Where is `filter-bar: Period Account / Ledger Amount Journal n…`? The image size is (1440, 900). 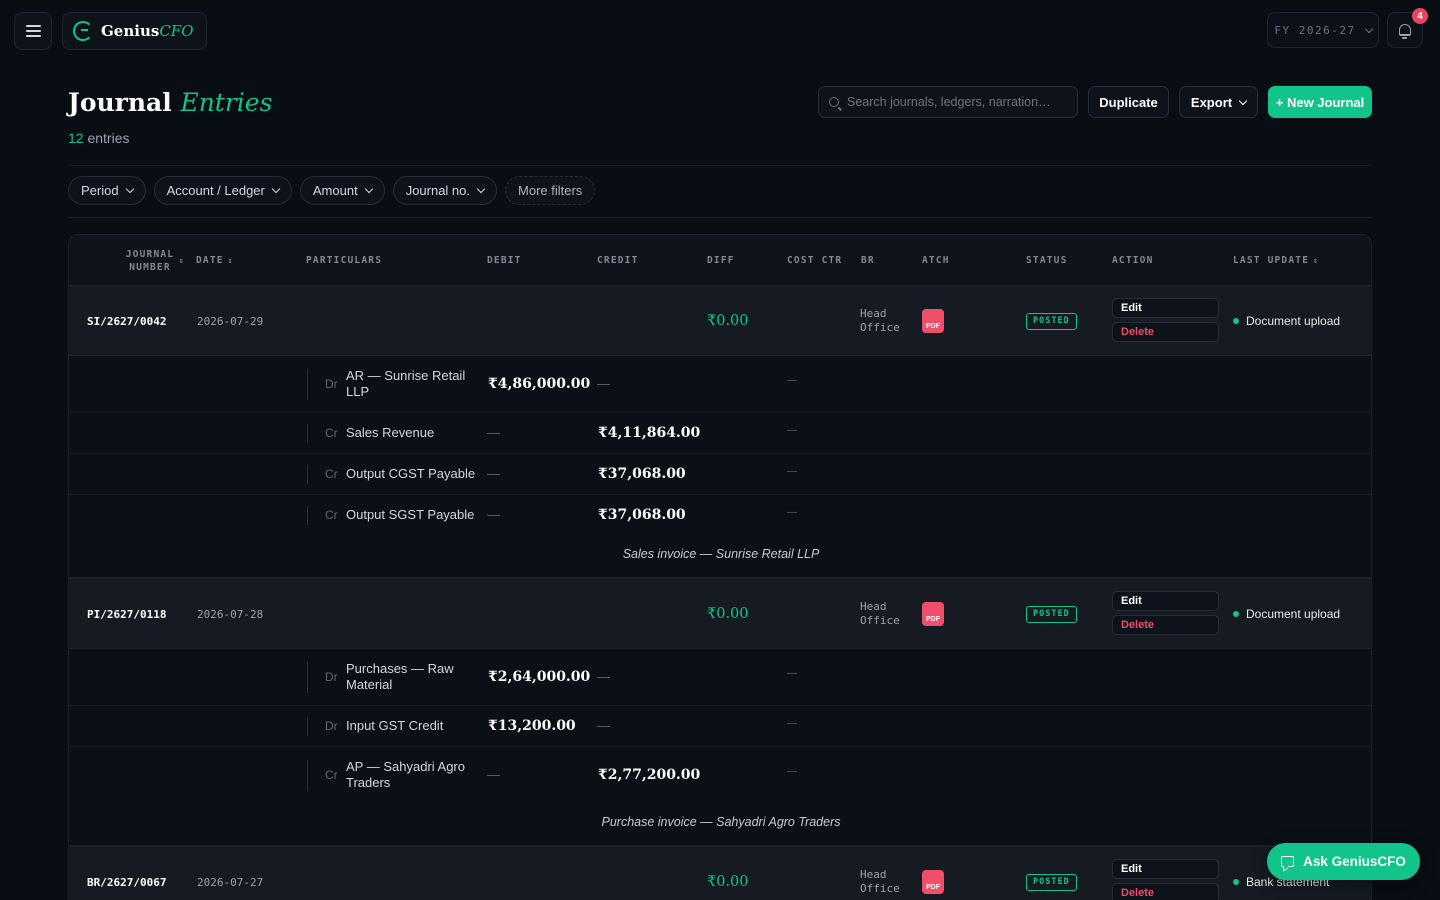
filter-bar: Period Account / Ledger Amount Journal n… is located at coordinates (332, 190).